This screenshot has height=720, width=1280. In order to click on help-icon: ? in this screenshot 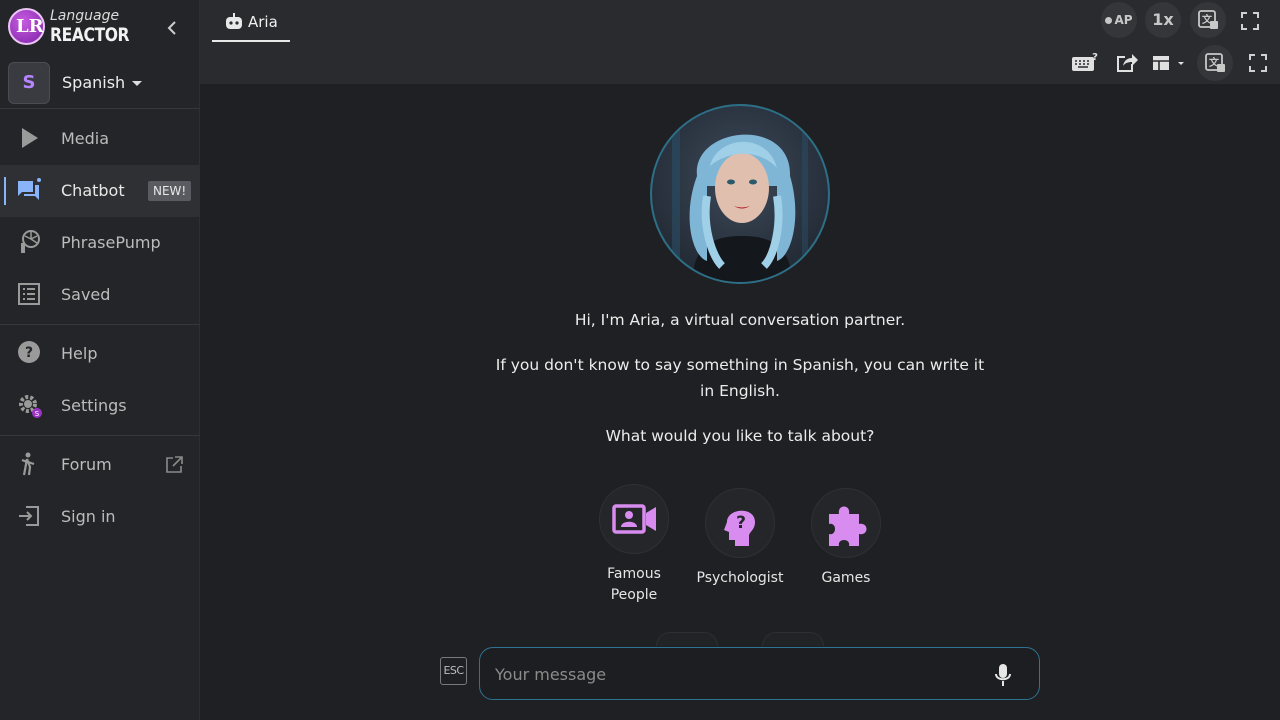, I will do `click(29, 352)`.